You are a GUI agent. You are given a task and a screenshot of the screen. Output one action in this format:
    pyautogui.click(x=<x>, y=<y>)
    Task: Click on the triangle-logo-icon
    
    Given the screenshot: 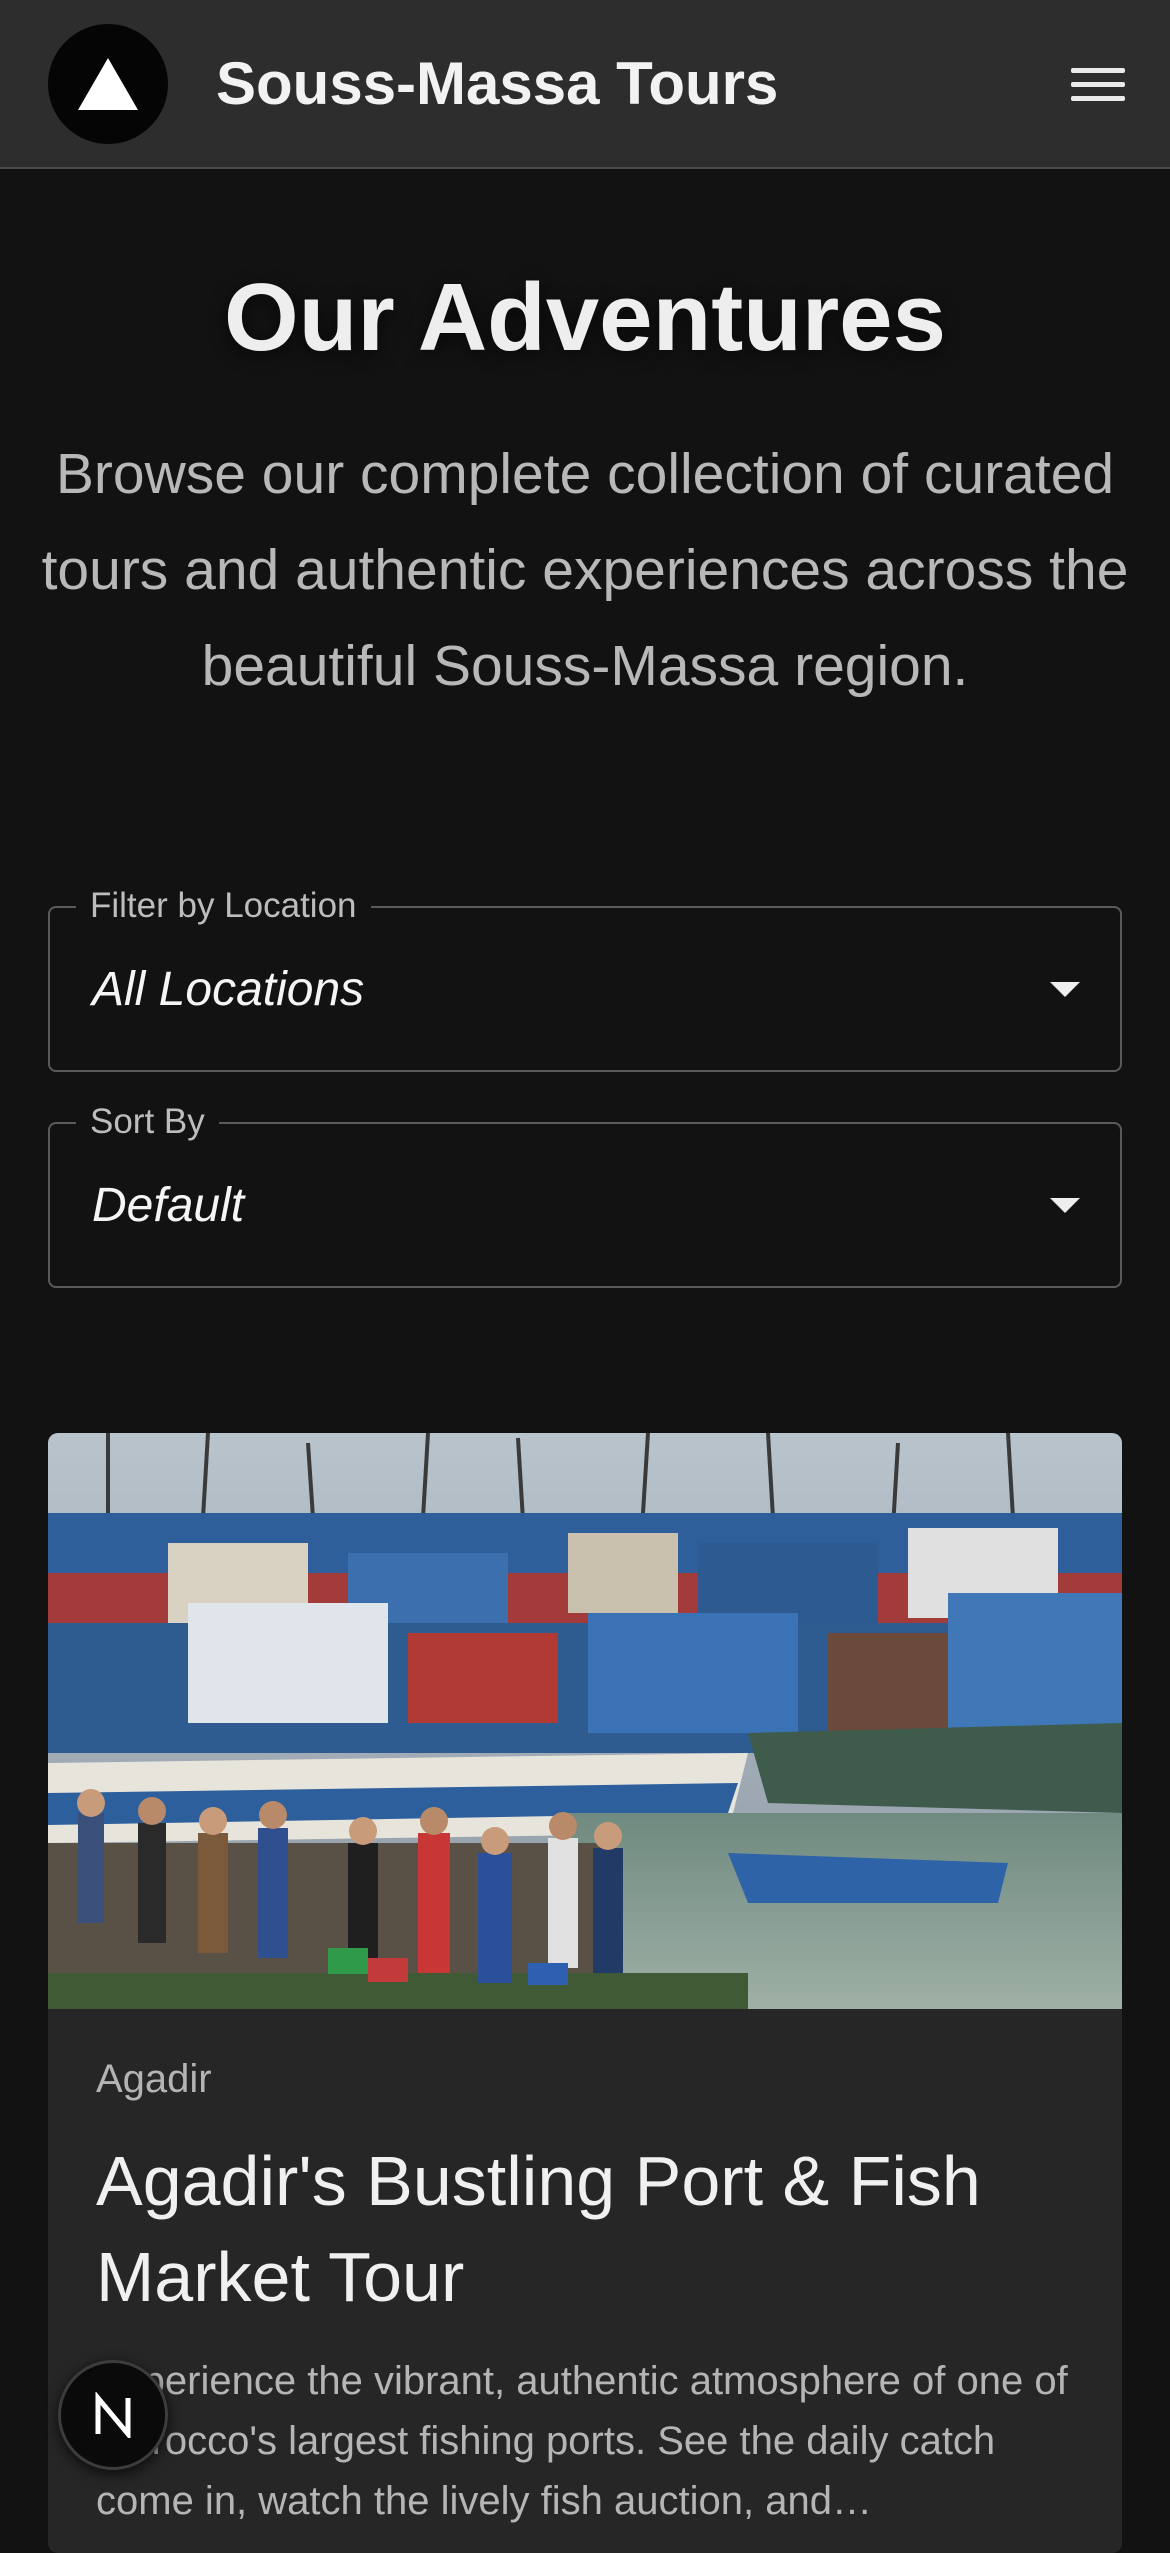 What is the action you would take?
    pyautogui.click(x=108, y=84)
    